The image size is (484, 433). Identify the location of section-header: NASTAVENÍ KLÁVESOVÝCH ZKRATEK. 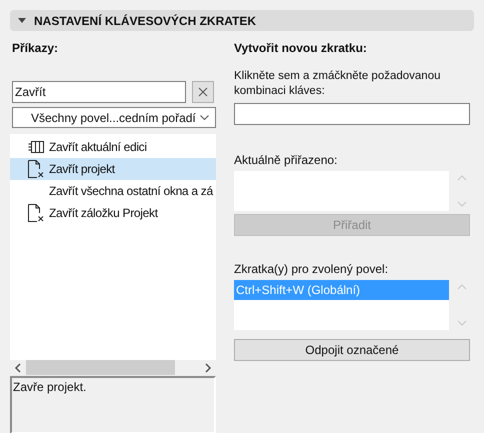
(242, 20).